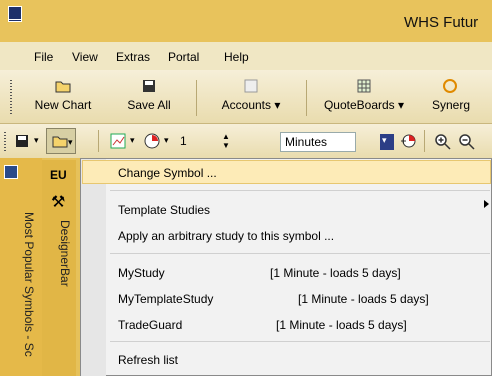 The height and width of the screenshot is (376, 492). Describe the element at coordinates (43, 57) in the screenshot. I see `menu-file: File` at that location.